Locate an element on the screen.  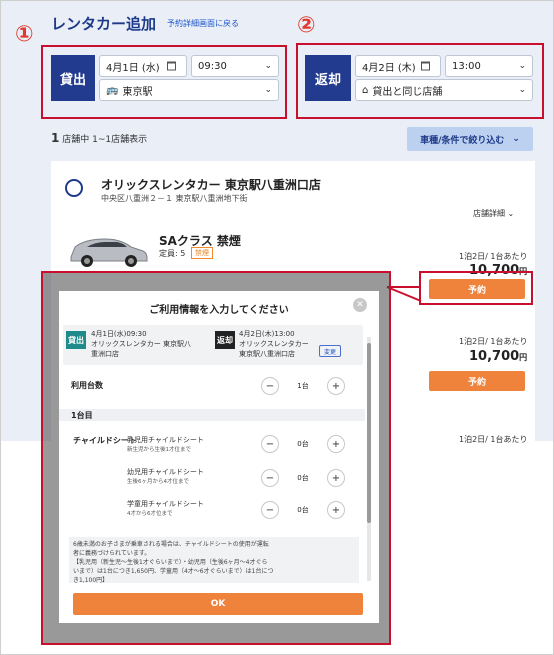
pickup-location-select: 🚌 東京駅 ⌄ is located at coordinates (189, 90).